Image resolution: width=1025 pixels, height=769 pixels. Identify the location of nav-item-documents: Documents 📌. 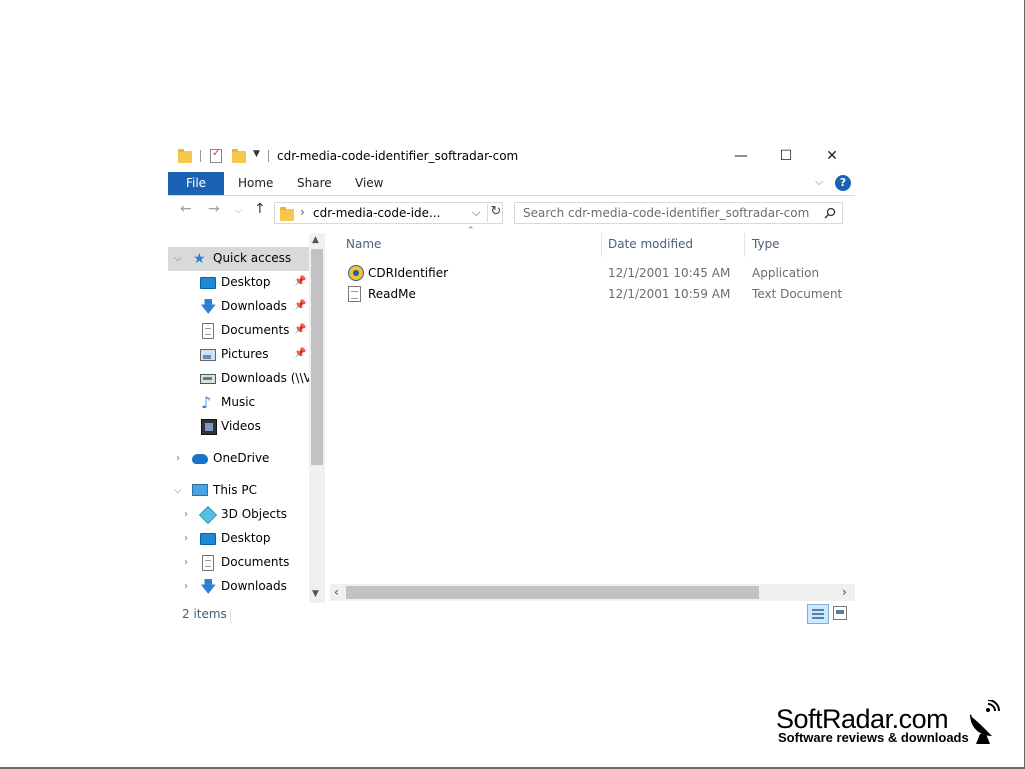
(238, 331).